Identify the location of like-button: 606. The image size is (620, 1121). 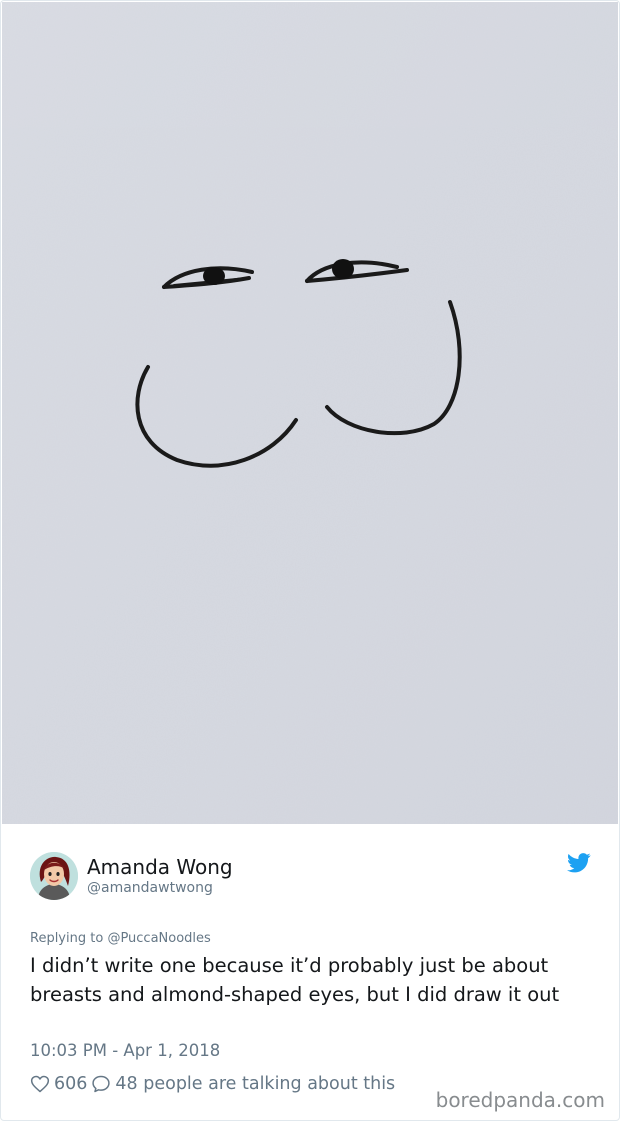
(58, 1084).